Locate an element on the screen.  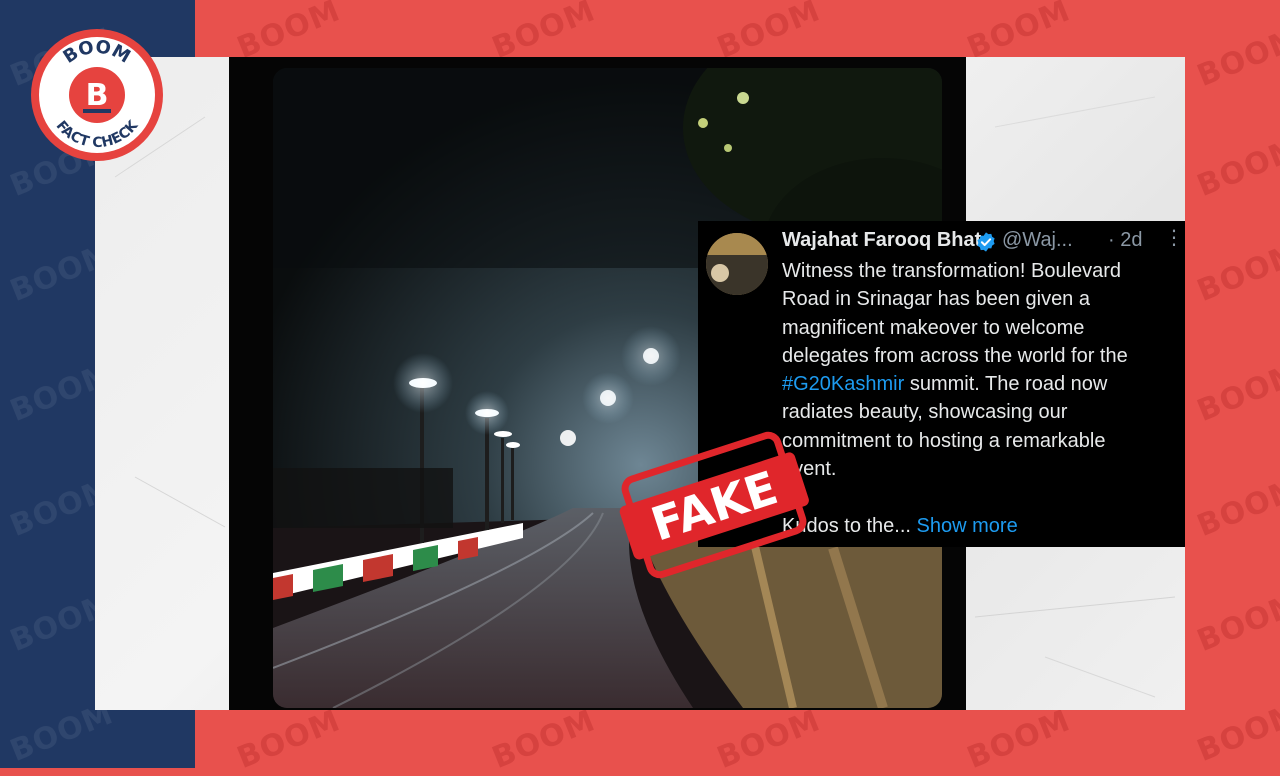
tweet-line: #G20Kashmir summit. The road now is located at coordinates (982, 384).